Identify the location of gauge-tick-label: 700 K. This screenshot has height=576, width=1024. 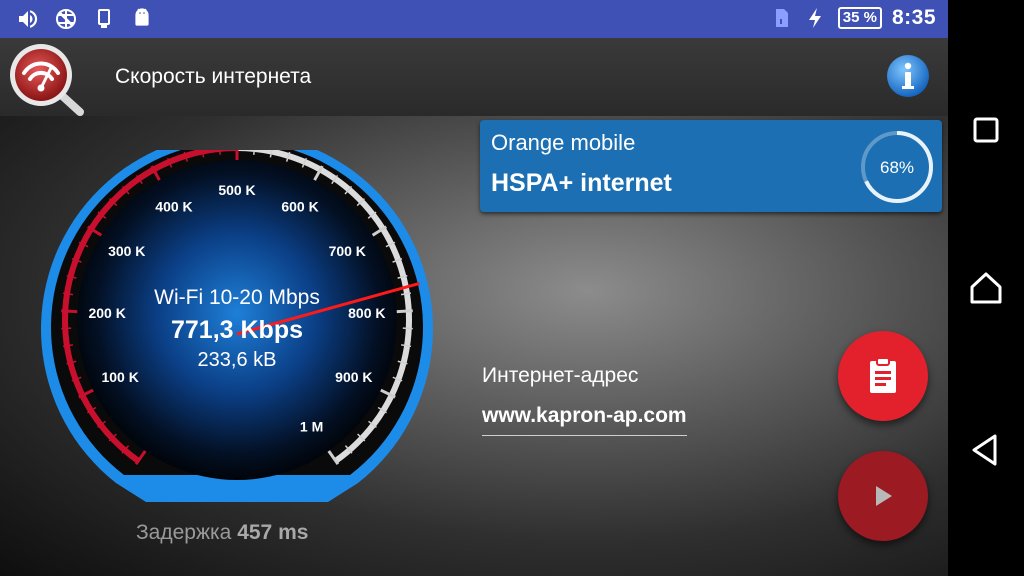
(347, 251).